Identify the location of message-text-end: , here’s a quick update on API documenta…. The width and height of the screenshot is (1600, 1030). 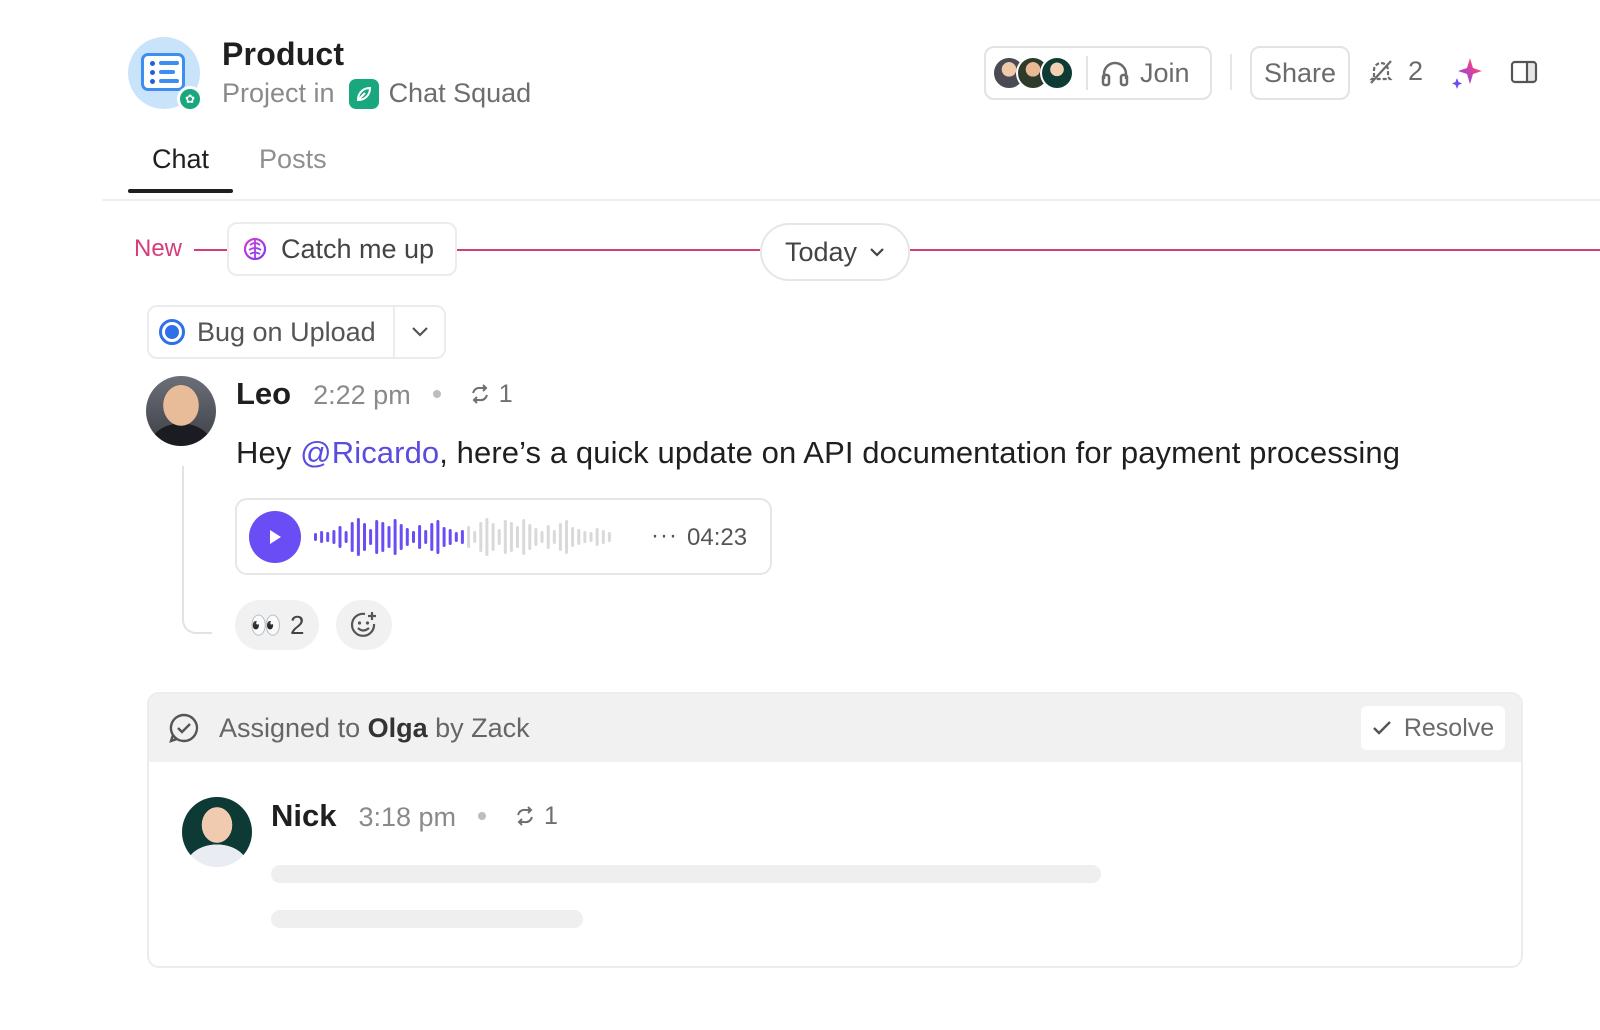
(920, 452).